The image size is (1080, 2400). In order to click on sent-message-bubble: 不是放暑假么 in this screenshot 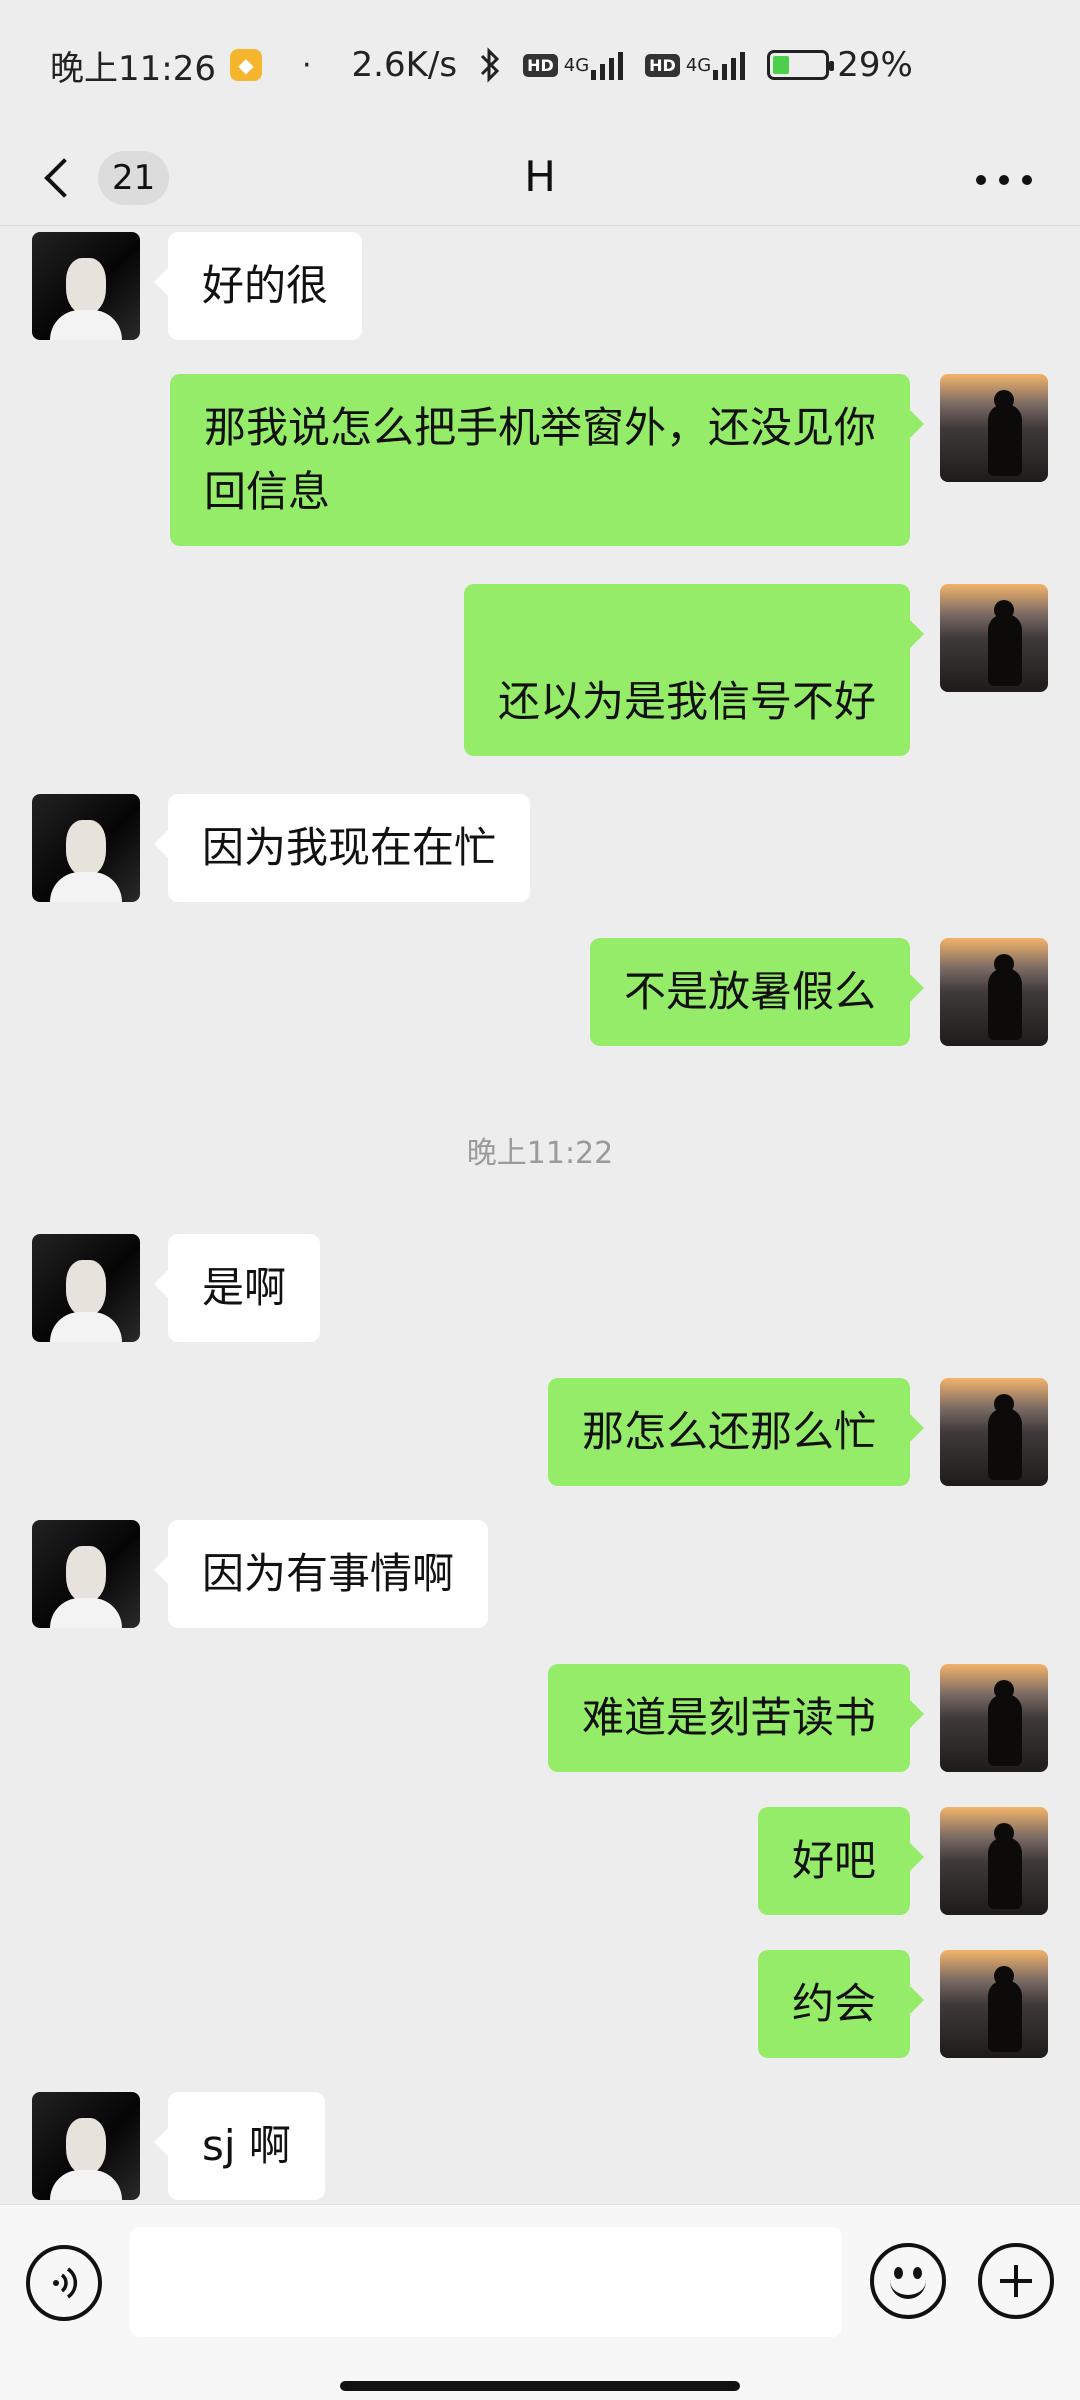, I will do `click(757, 992)`.